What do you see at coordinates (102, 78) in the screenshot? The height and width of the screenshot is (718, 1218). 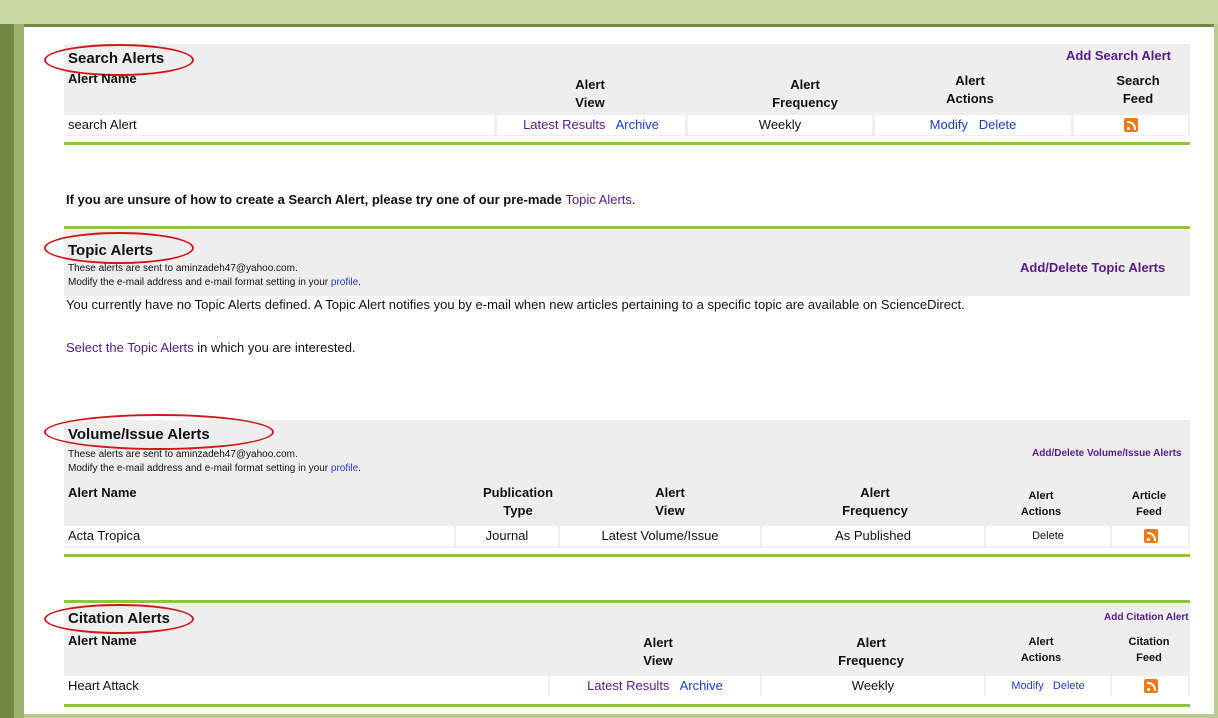 I see `search-header-name: Alert Name` at bounding box center [102, 78].